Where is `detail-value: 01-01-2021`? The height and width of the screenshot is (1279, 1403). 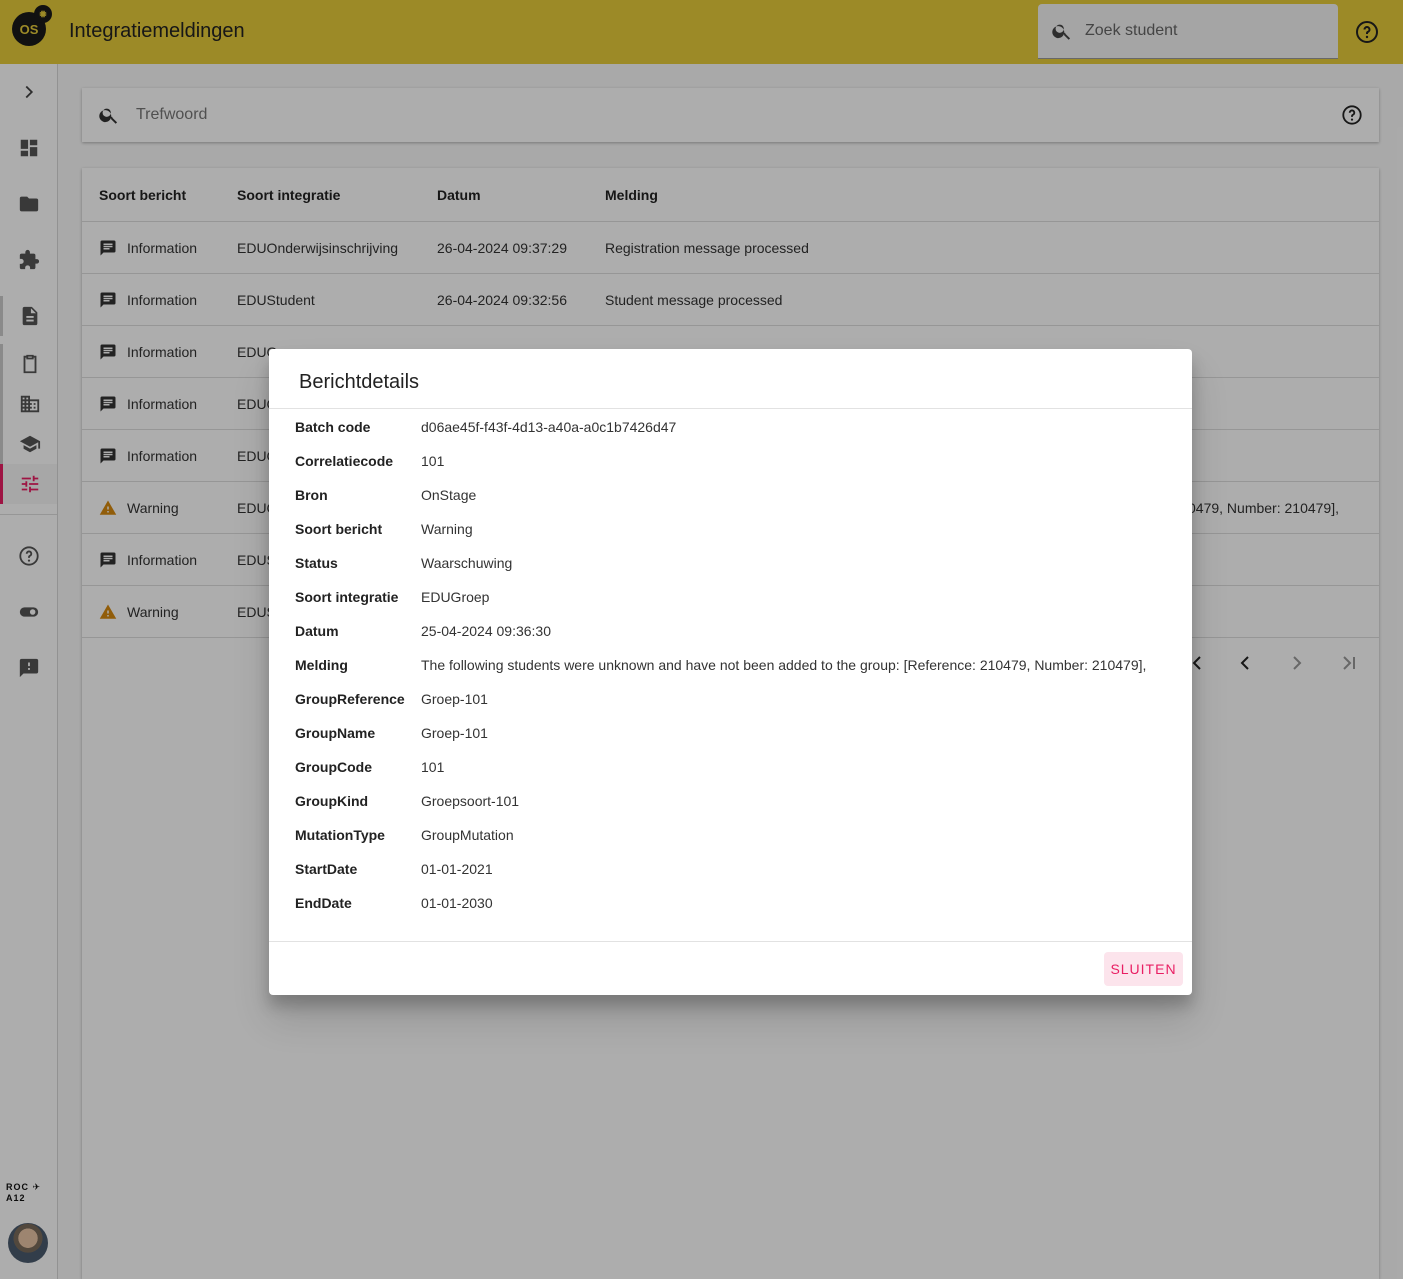
detail-value: 01-01-2021 is located at coordinates (457, 869).